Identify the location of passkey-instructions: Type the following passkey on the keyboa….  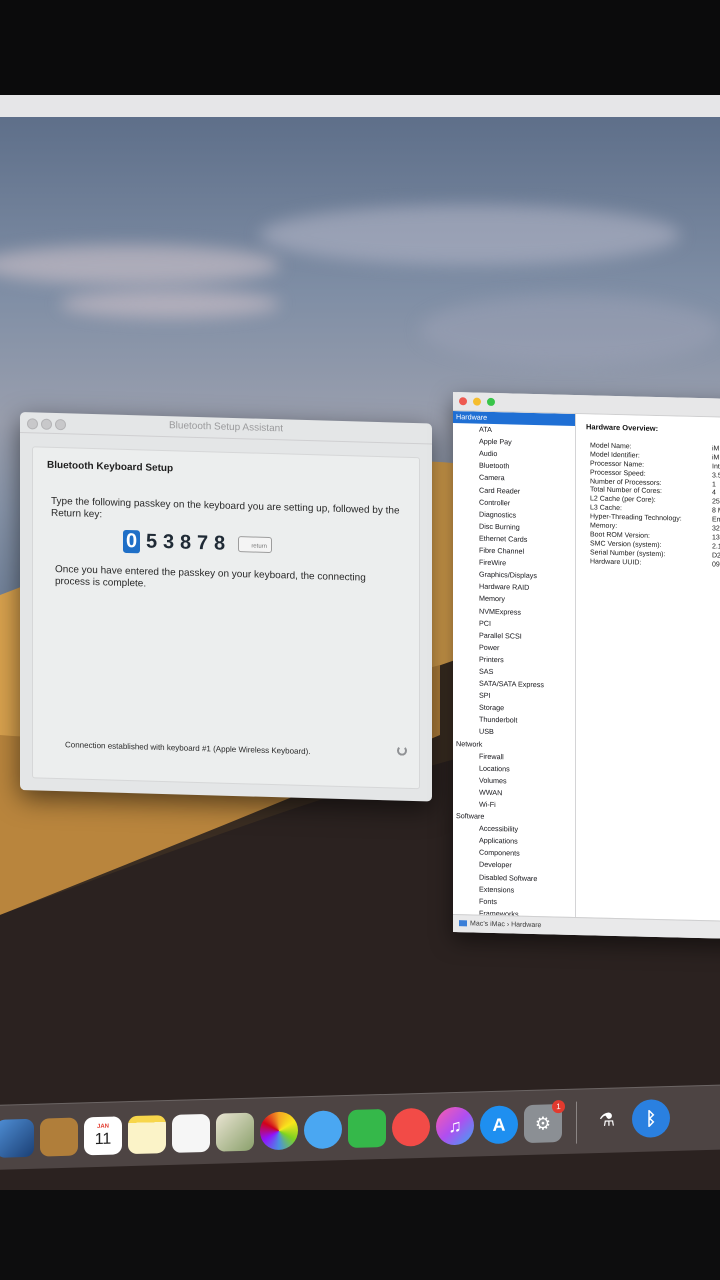
(225, 508).